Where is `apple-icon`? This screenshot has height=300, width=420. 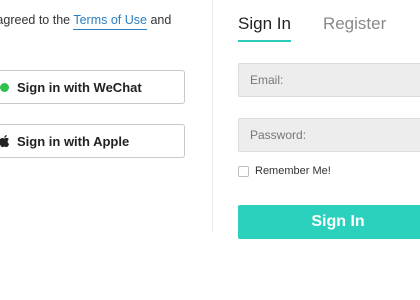
apple-icon is located at coordinates (5, 141).